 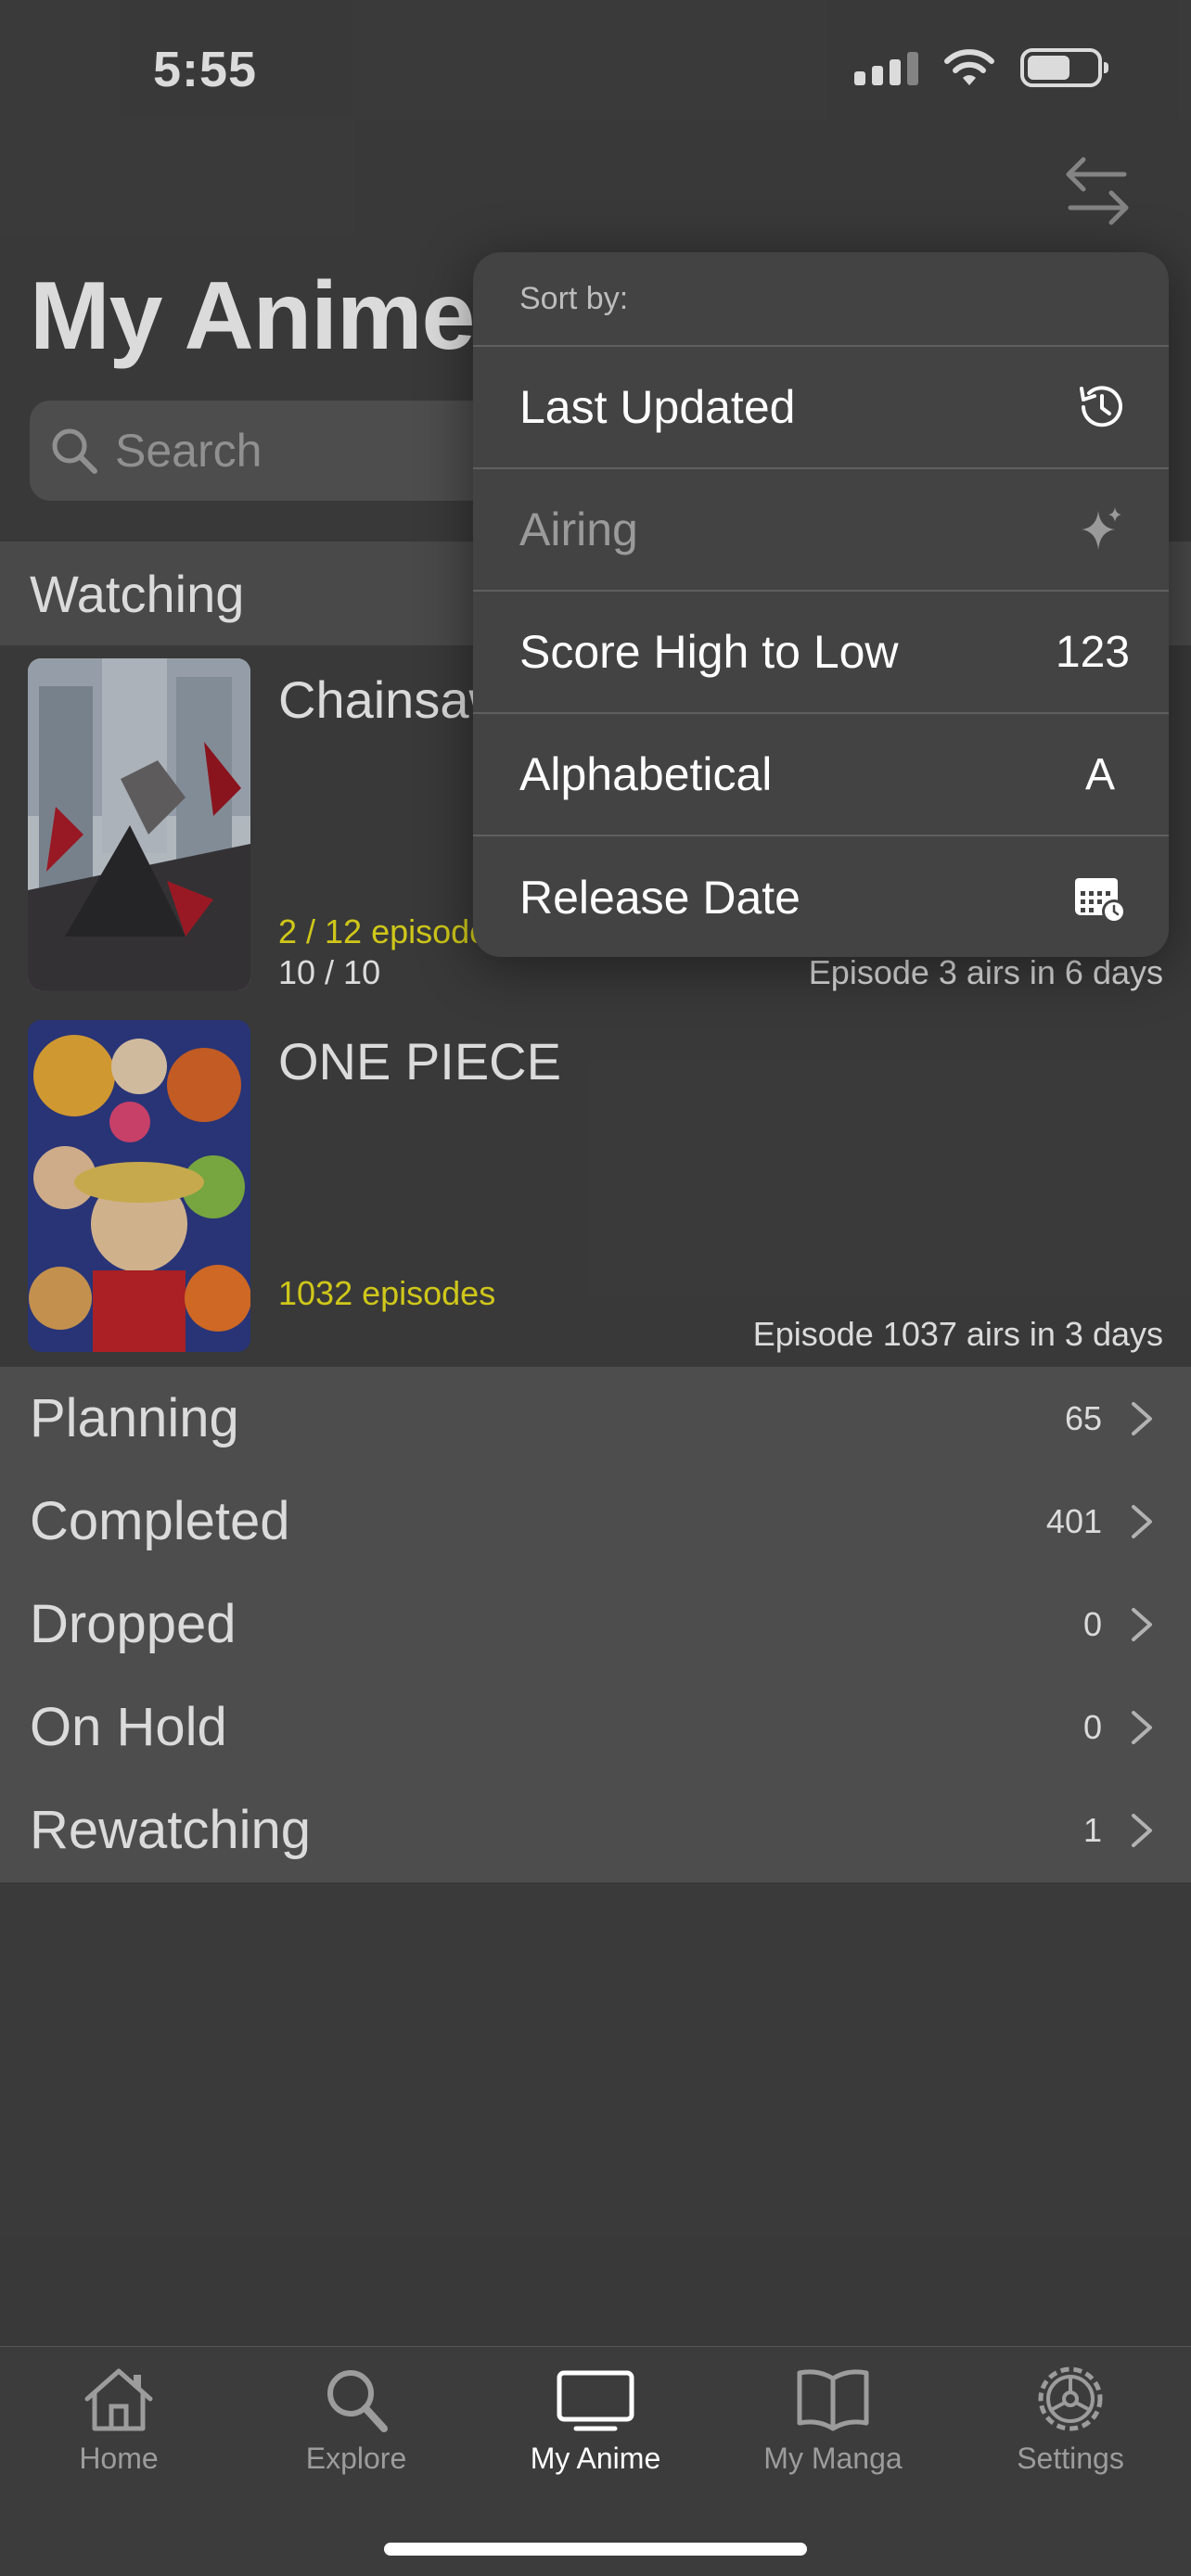 I want to click on search-icon, so click(x=74, y=451).